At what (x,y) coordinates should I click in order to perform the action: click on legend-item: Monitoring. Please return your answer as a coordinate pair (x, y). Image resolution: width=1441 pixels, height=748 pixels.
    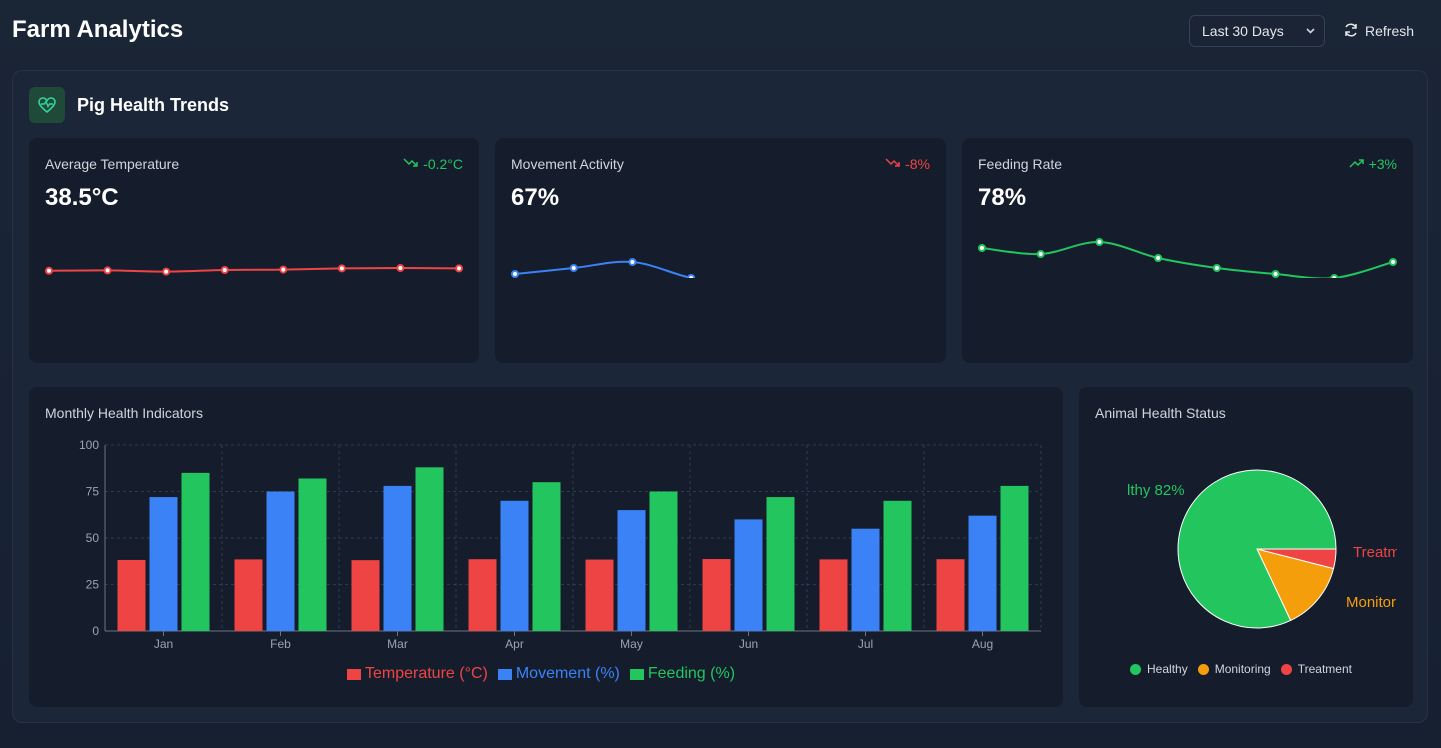
    Looking at the image, I should click on (1234, 669).